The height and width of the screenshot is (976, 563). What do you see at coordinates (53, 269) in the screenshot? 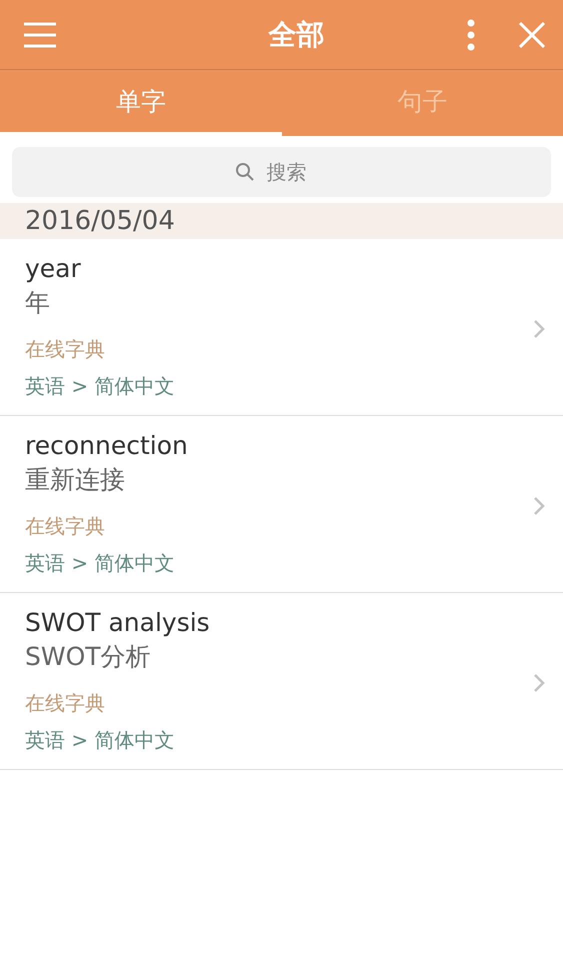
I see `entry-word: year` at bounding box center [53, 269].